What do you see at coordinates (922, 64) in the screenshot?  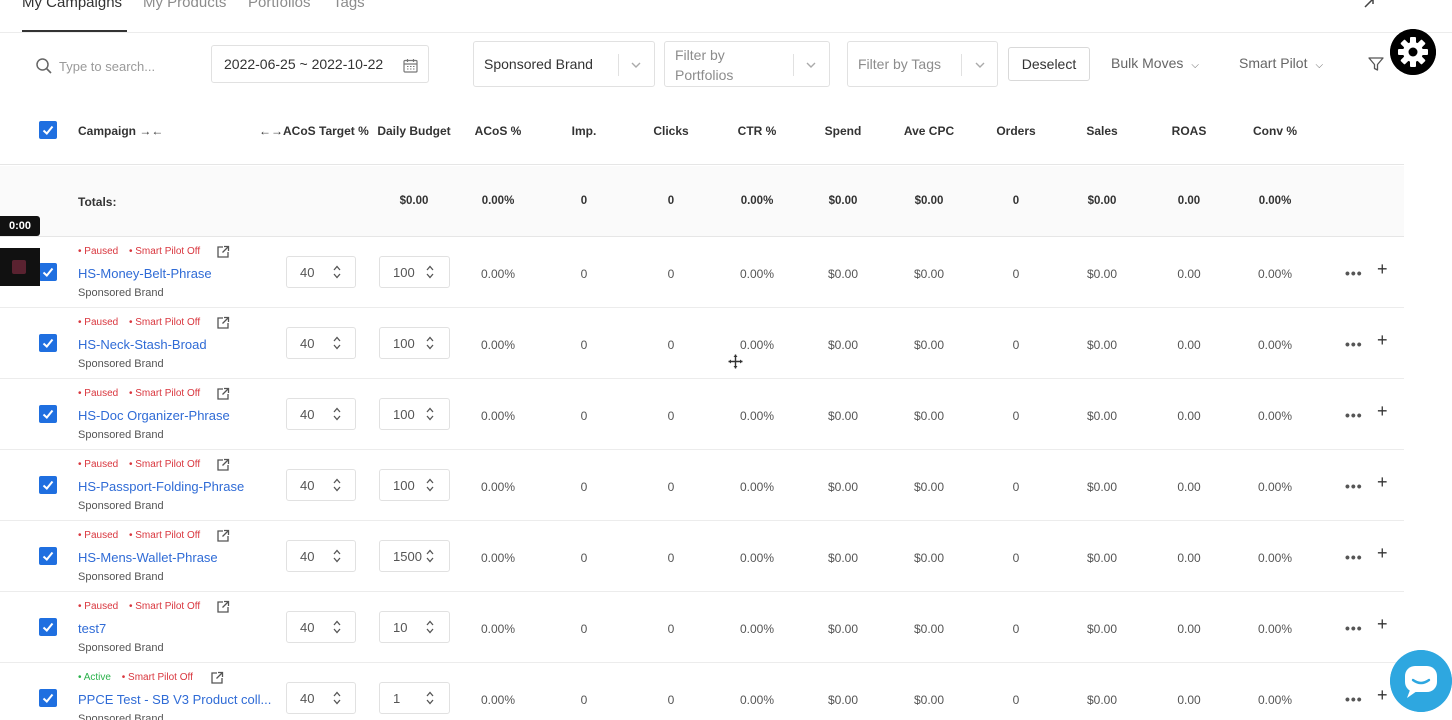 I see `tags-filter-select: Filter by Tags` at bounding box center [922, 64].